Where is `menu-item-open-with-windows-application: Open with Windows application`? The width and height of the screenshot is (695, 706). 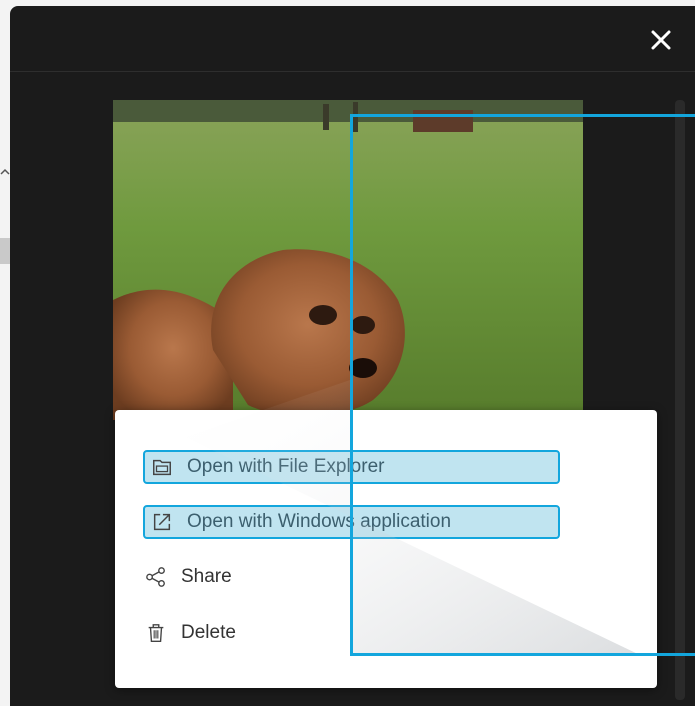
menu-item-open-with-windows-application: Open with Windows application is located at coordinates (351, 522).